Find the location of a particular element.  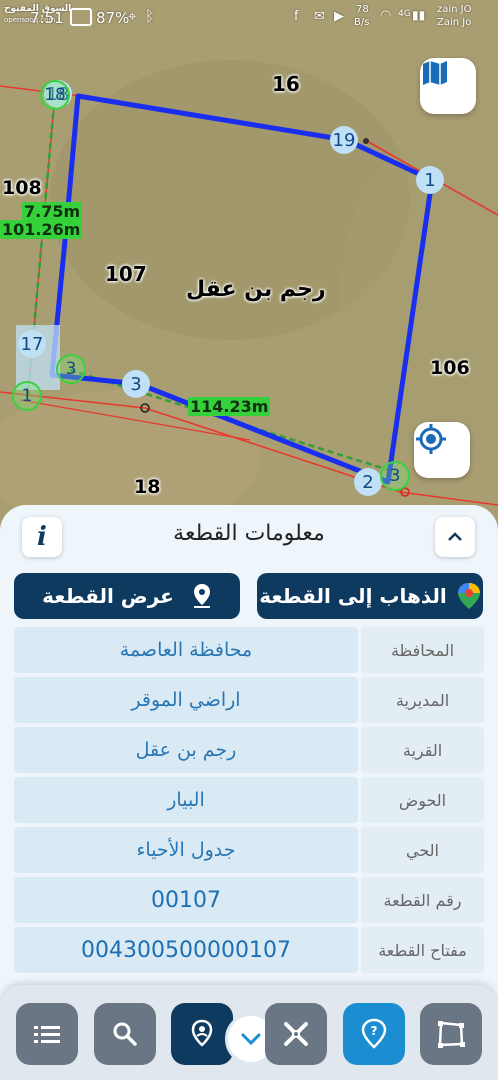

vertex-label: 19 is located at coordinates (344, 140).